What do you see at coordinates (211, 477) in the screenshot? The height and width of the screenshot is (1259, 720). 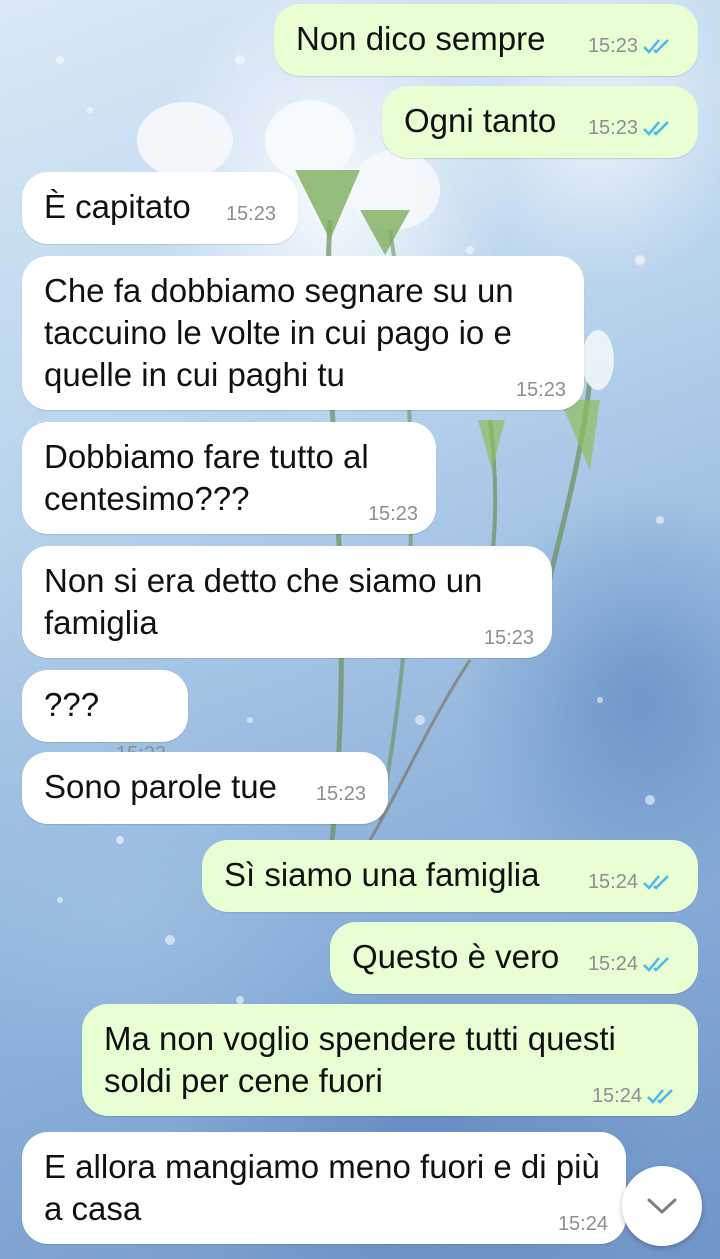 I see `message-text: Dobbiamo fare tutto al centesimo???` at bounding box center [211, 477].